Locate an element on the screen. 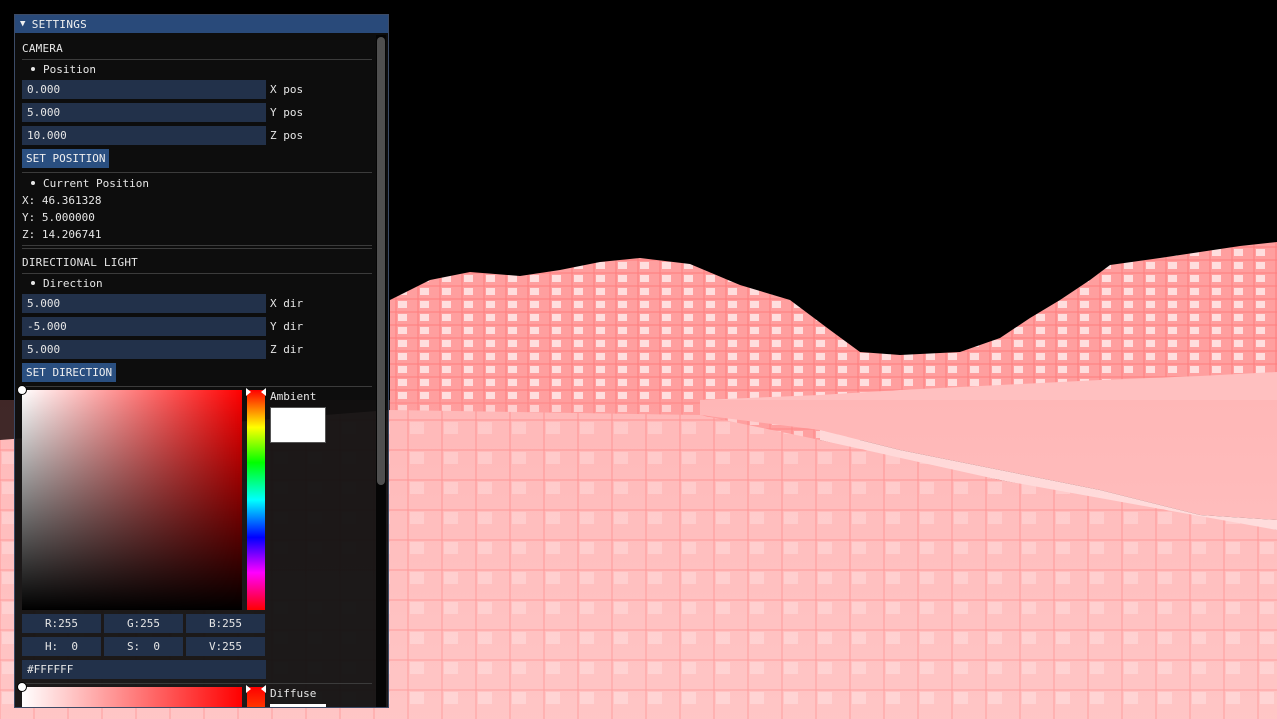 This screenshot has height=719, width=1277. z-dir-label: Z dir is located at coordinates (287, 349).